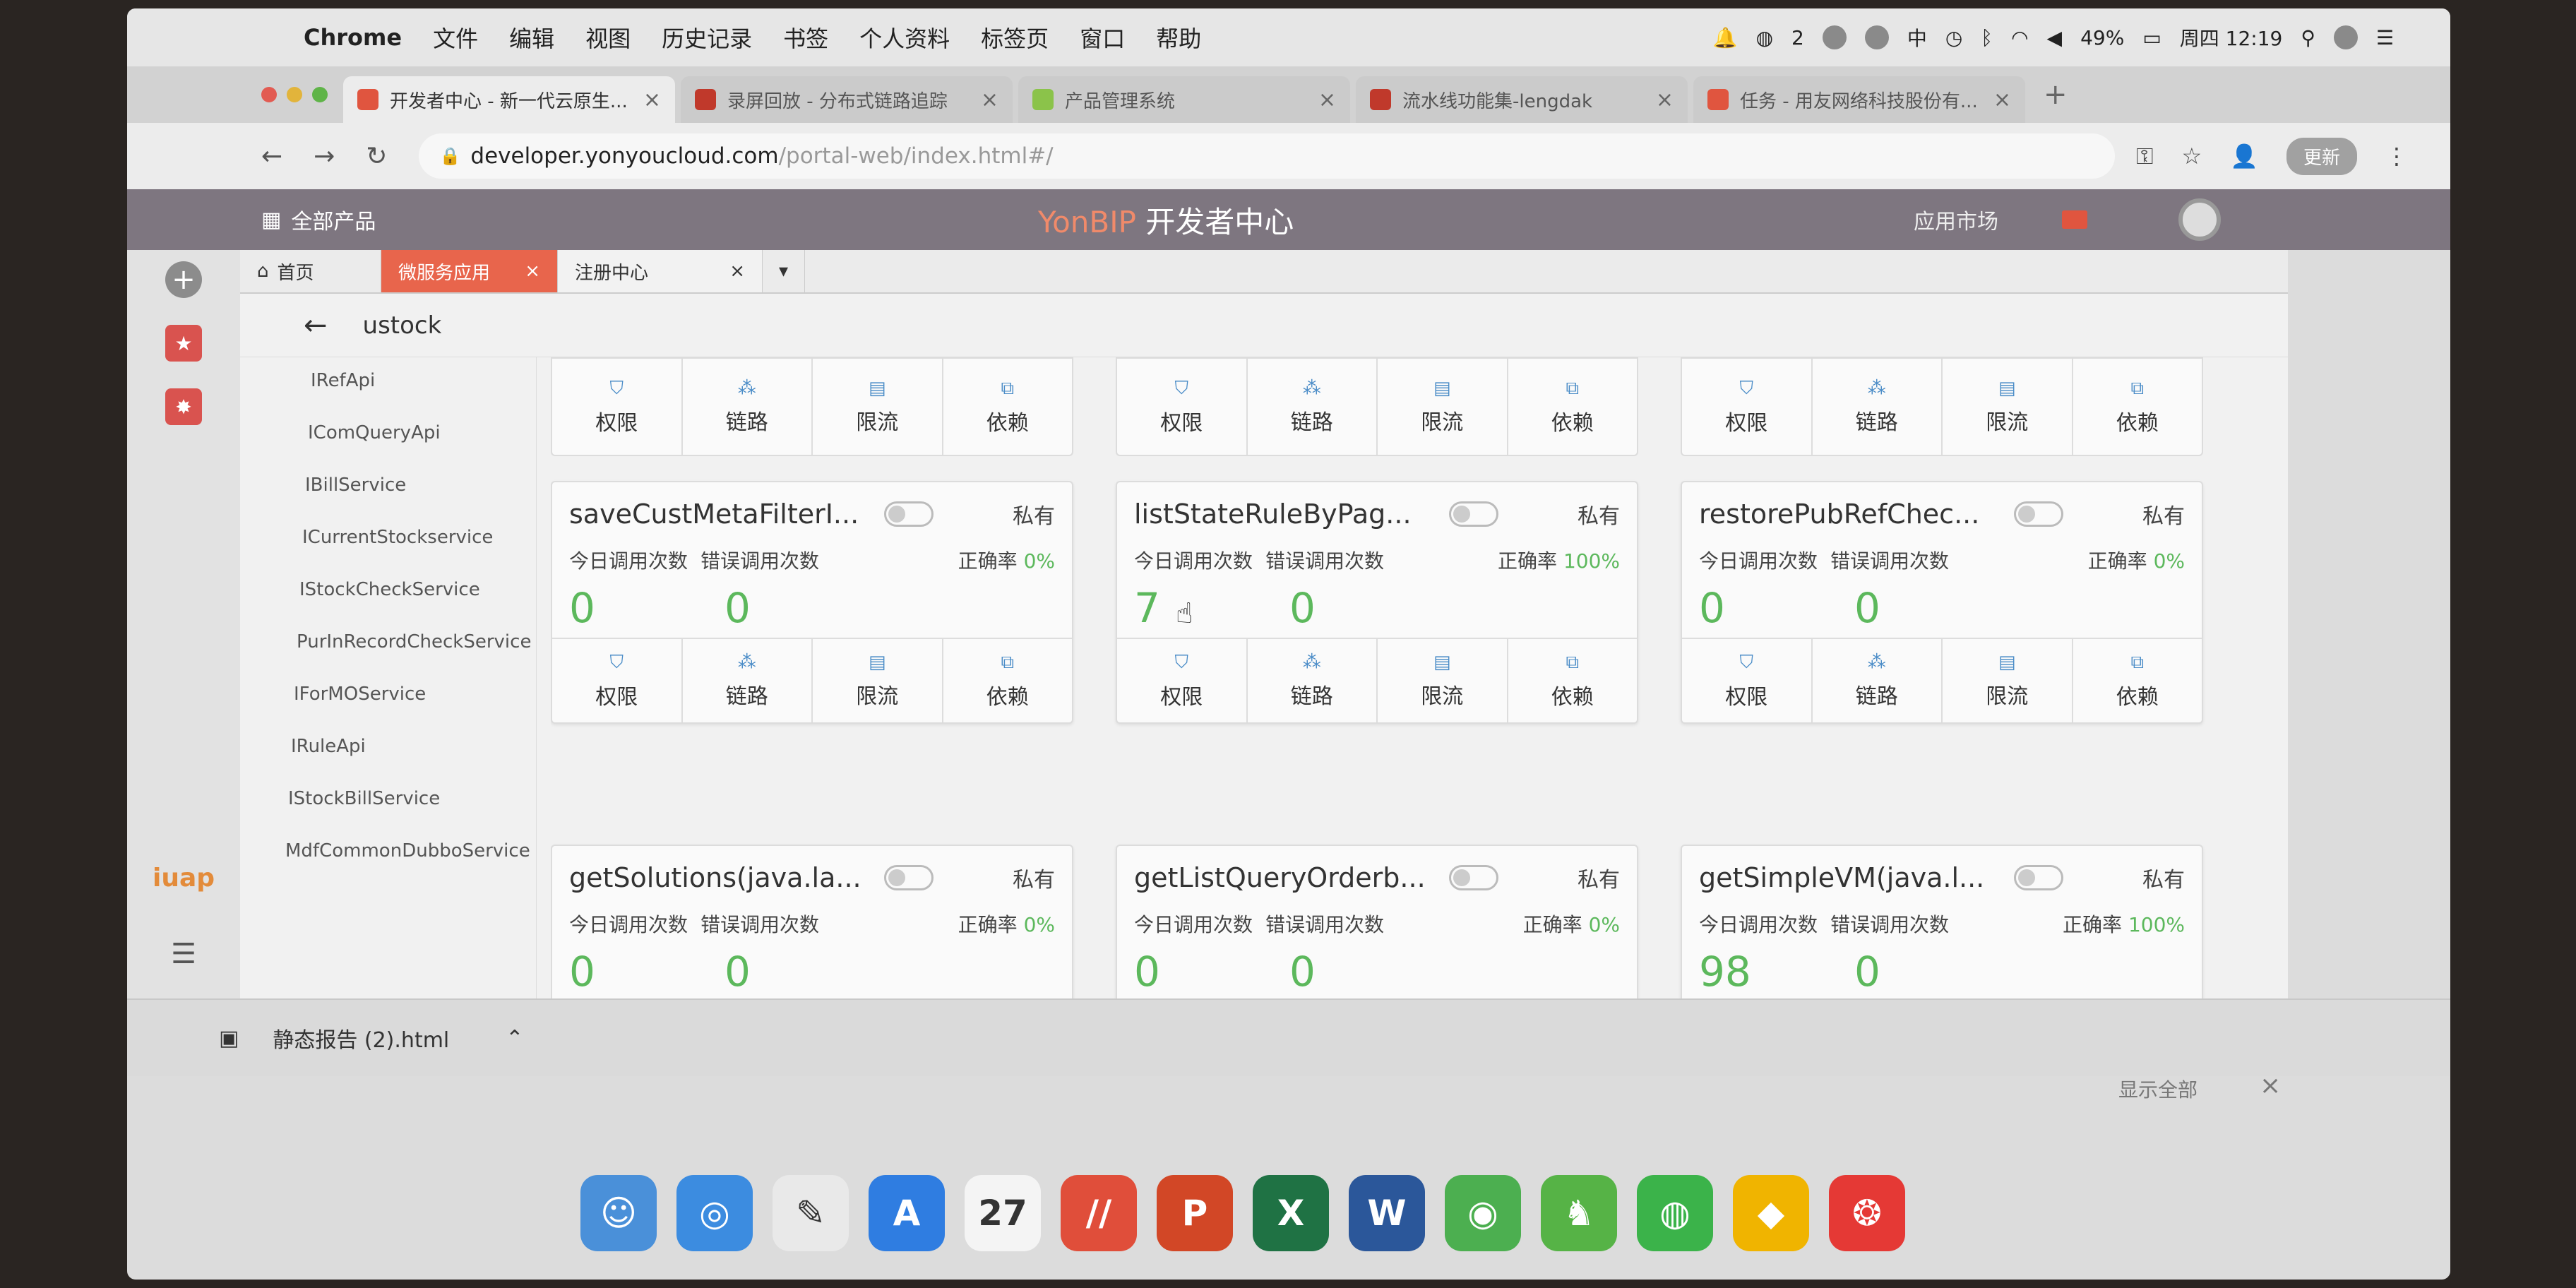  Describe the element at coordinates (271, 156) in the screenshot. I see `back-icon: ←` at that location.